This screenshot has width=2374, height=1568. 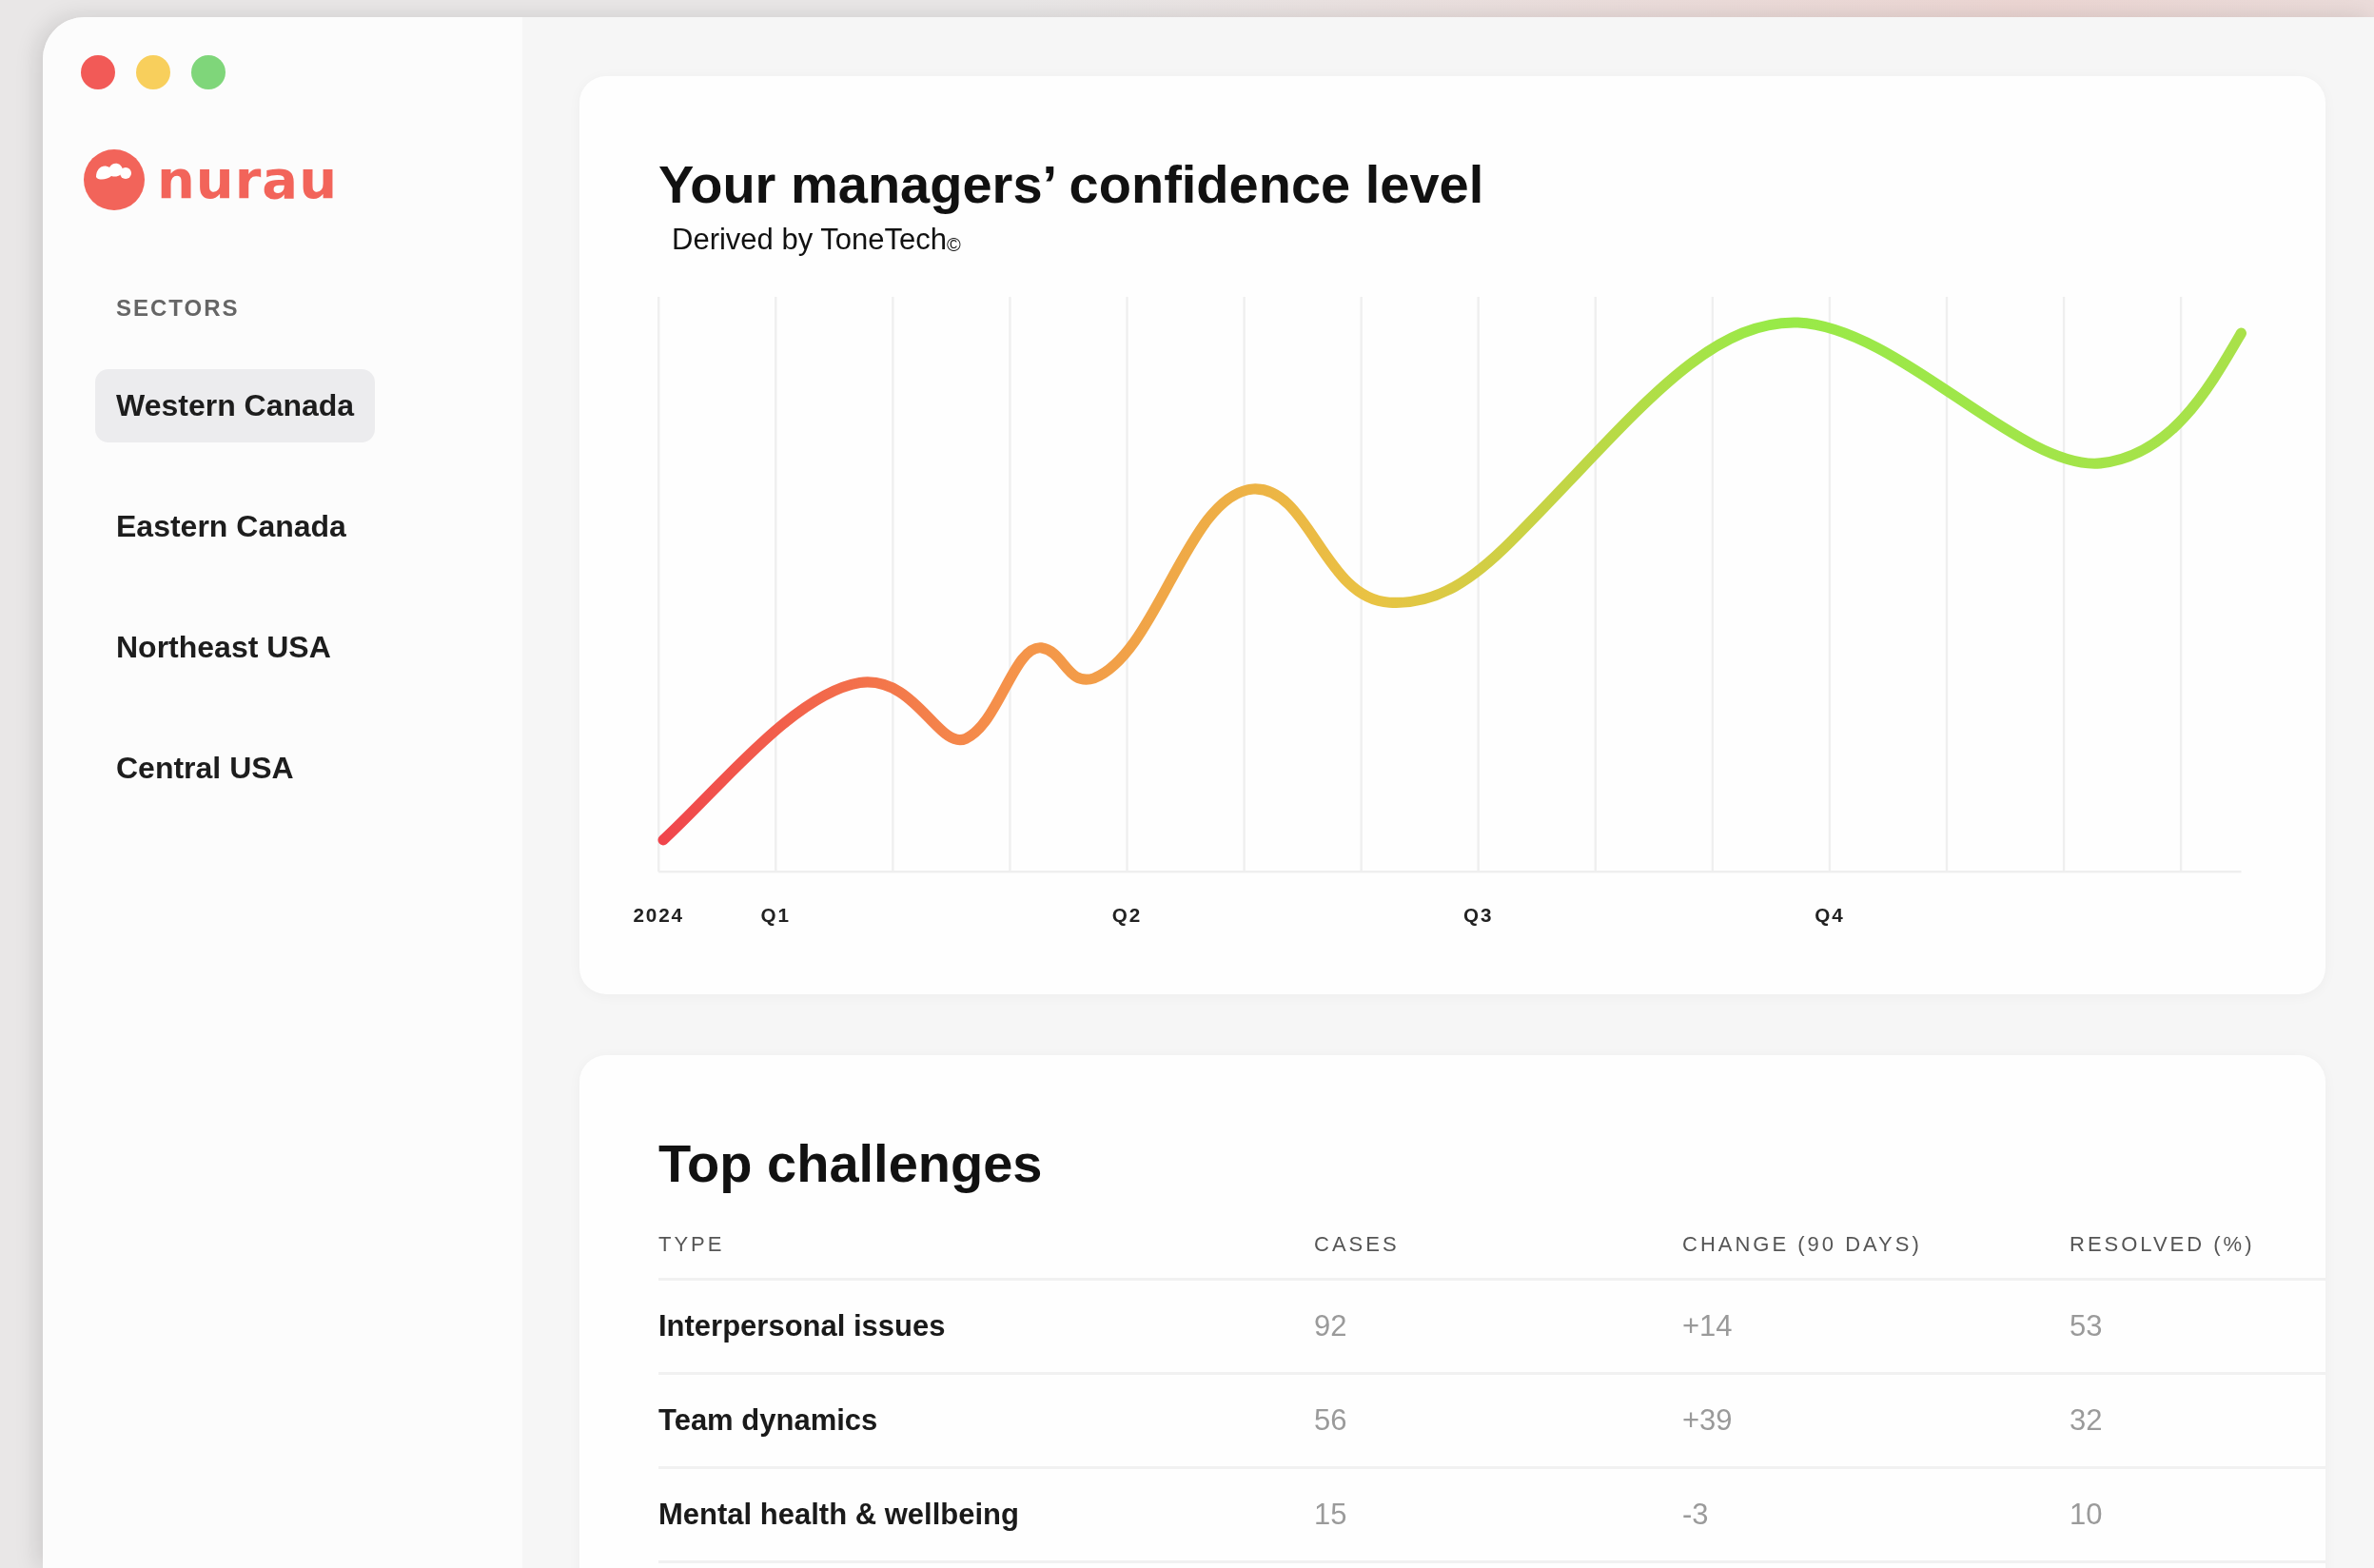 What do you see at coordinates (1707, 1326) in the screenshot?
I see `table-cell: +14` at bounding box center [1707, 1326].